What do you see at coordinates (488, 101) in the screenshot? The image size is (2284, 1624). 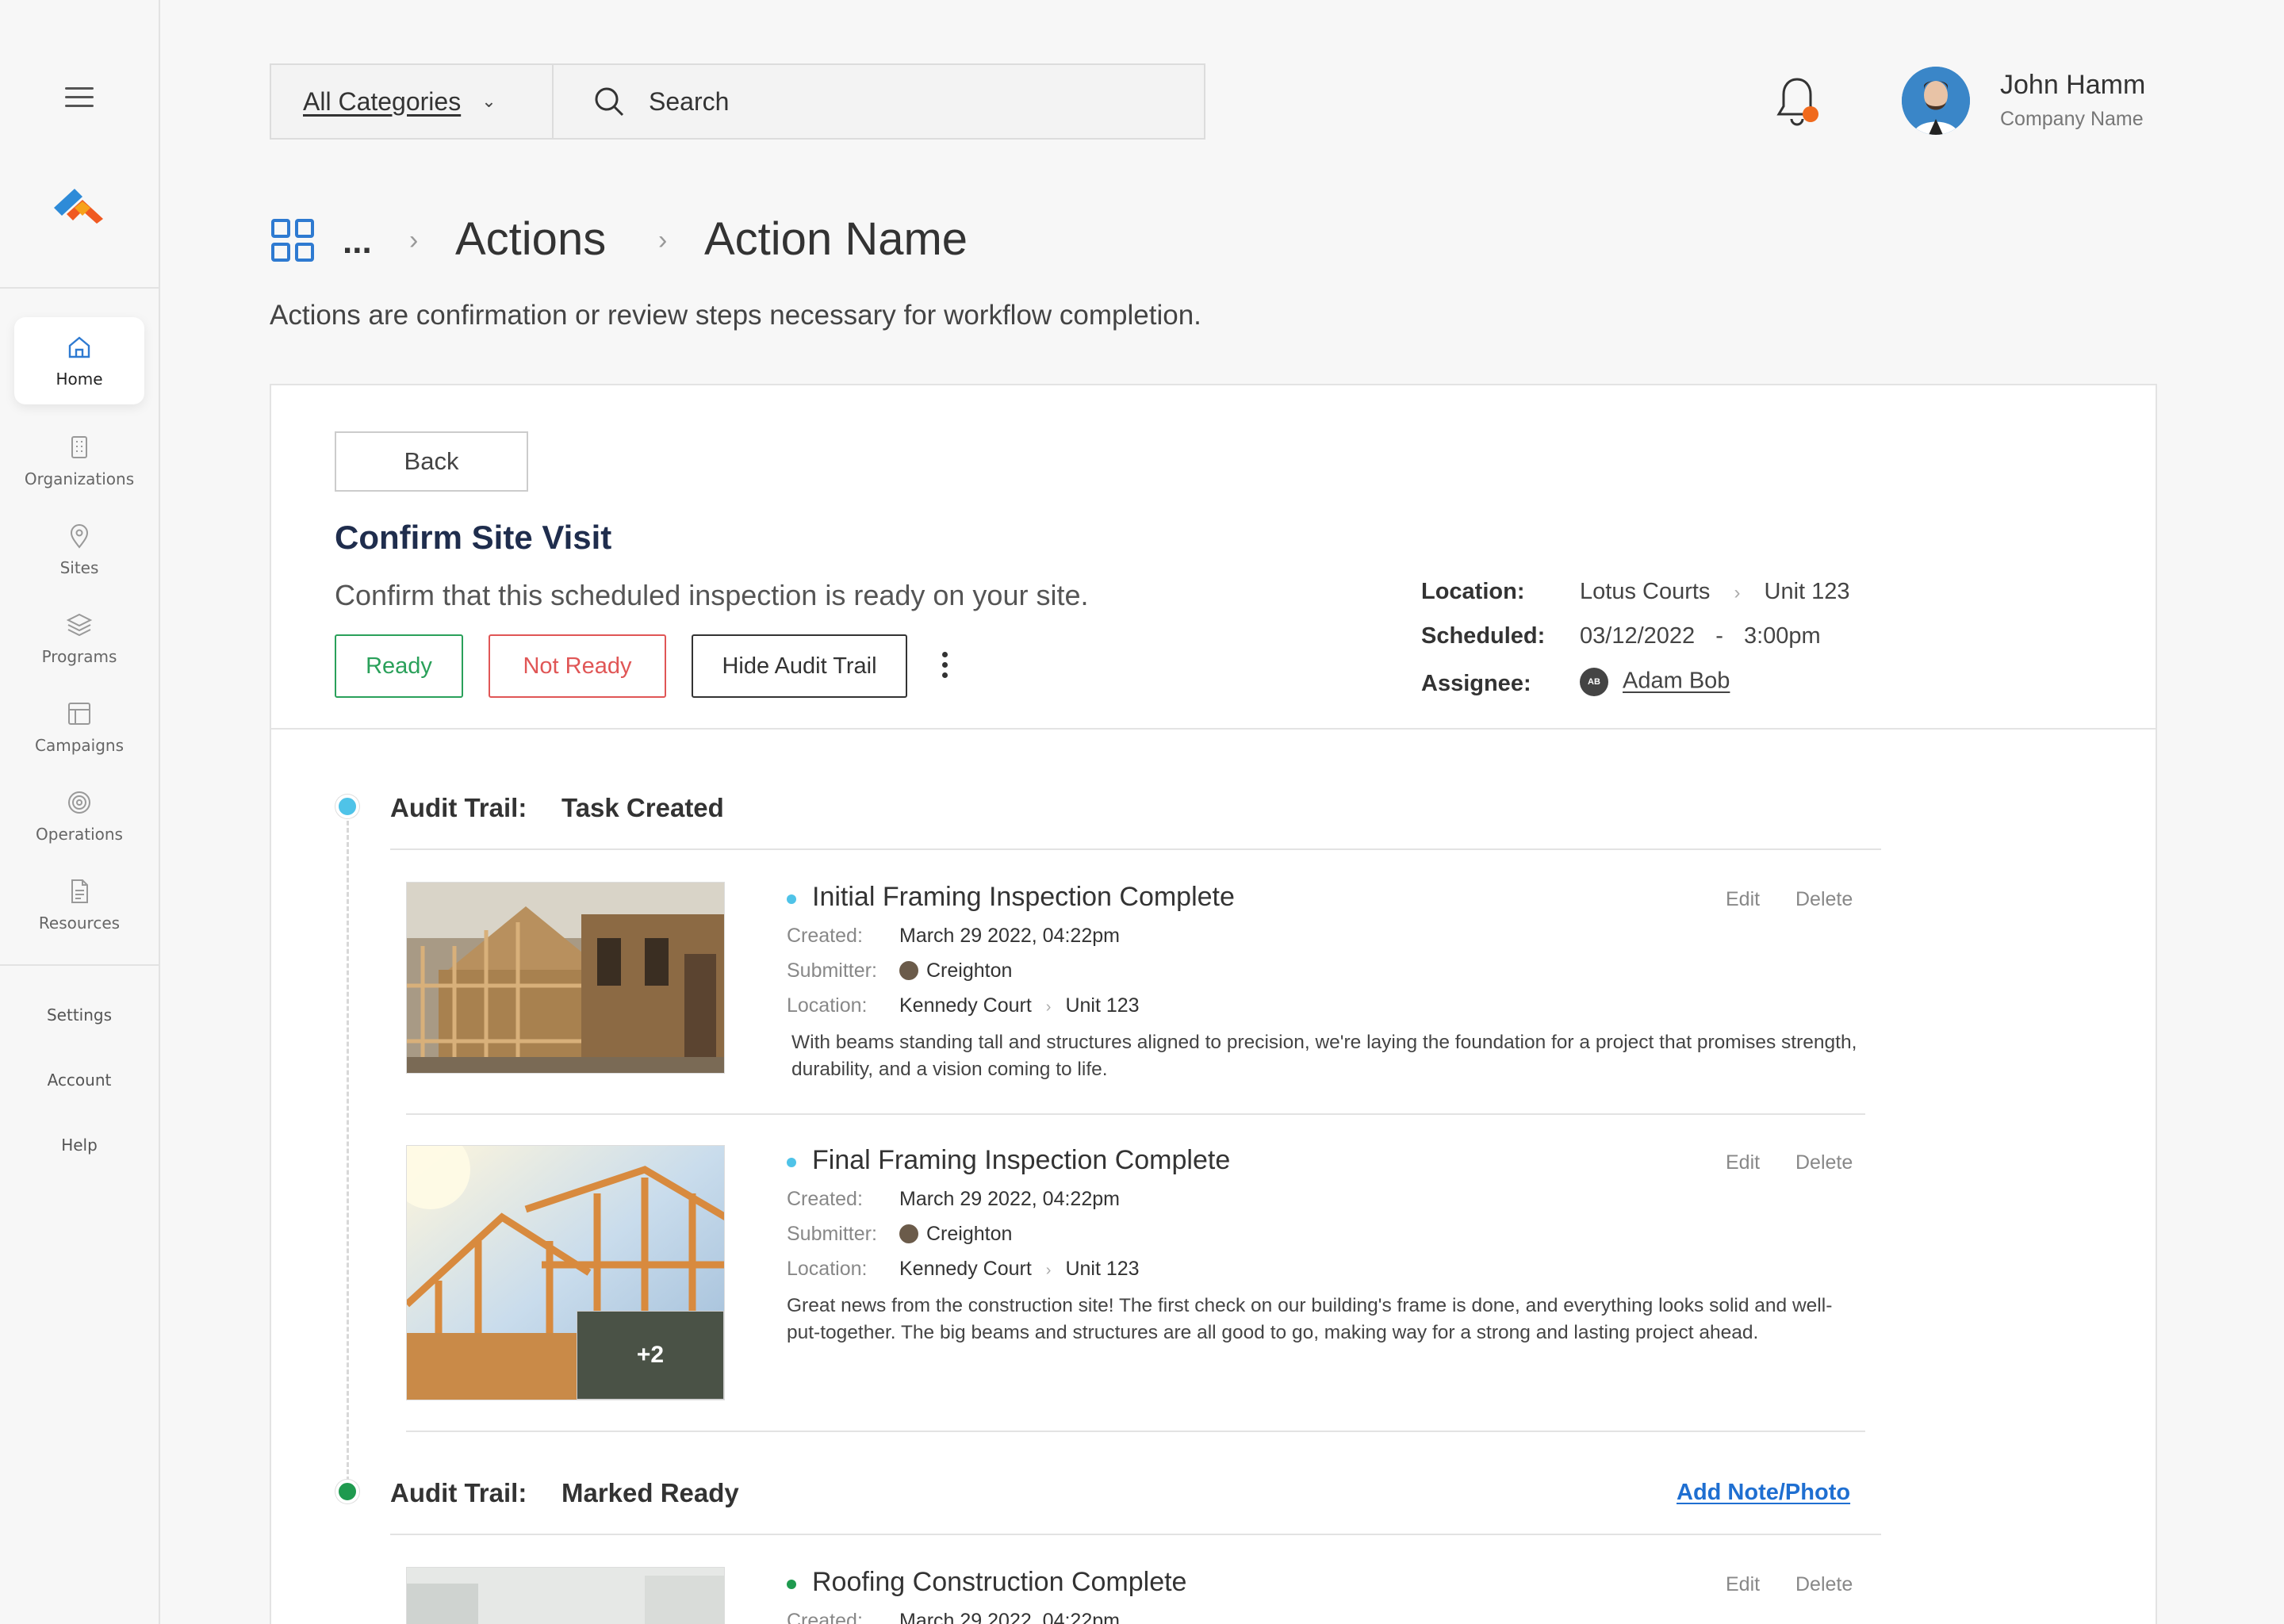 I see `chevron-down-icon: ⌄` at bounding box center [488, 101].